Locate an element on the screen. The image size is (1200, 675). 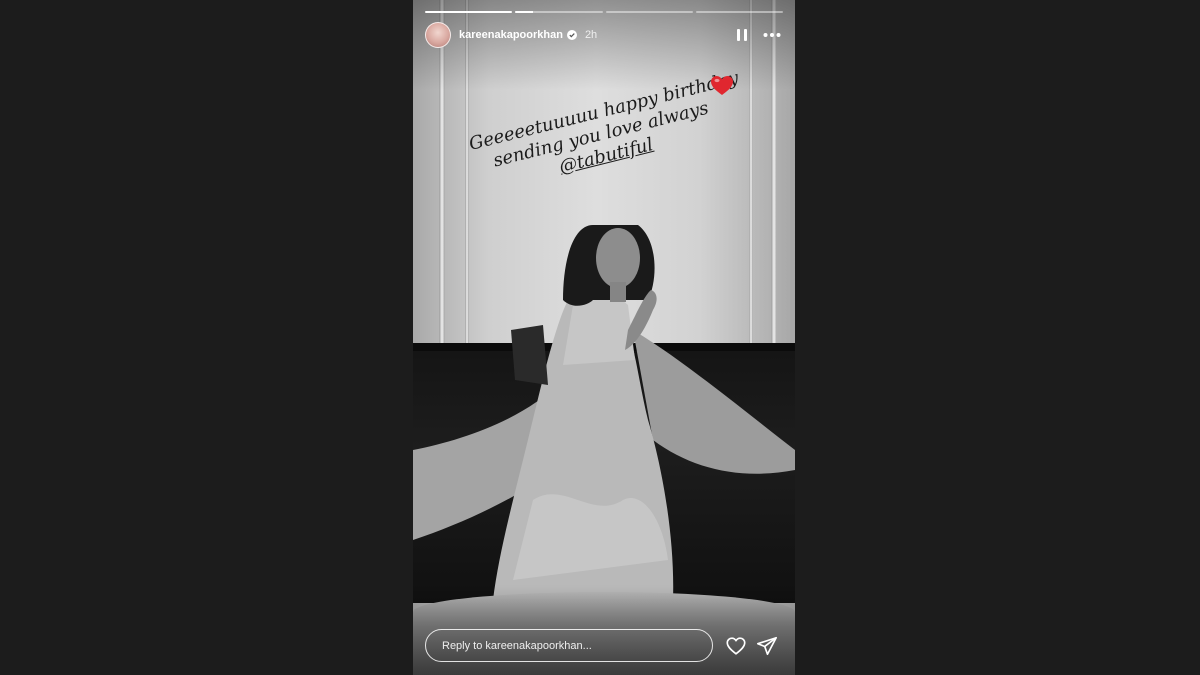
post-time: 2h is located at coordinates (591, 35).